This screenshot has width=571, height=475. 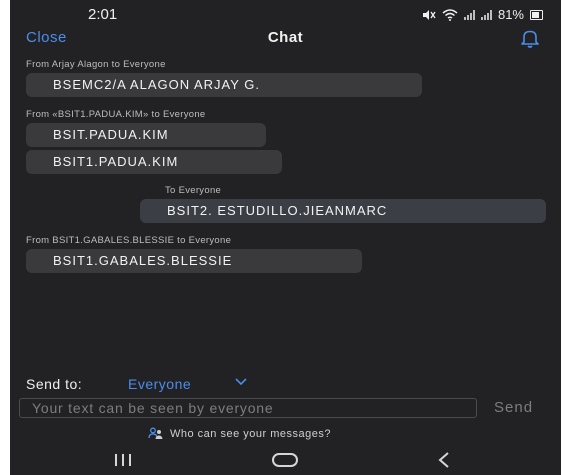 I want to click on send-to-dropdown: Everyone, so click(x=159, y=384).